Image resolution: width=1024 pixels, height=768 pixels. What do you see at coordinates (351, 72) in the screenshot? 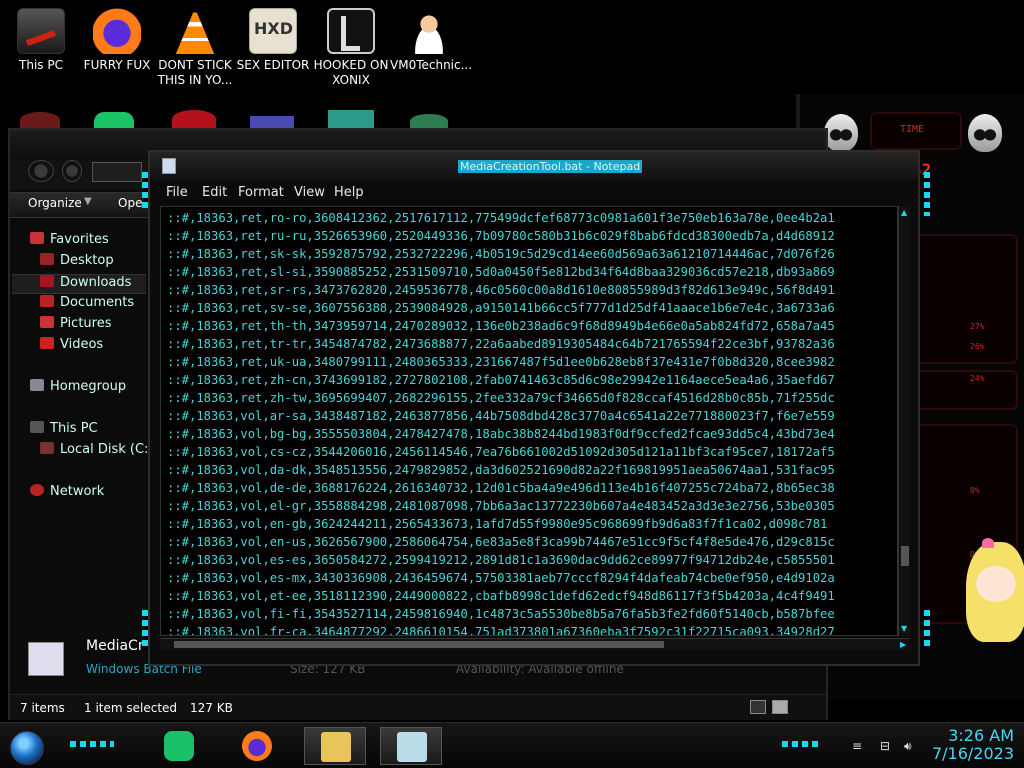
I see `desktop-icon-label: HOOKED ON XONIX` at bounding box center [351, 72].